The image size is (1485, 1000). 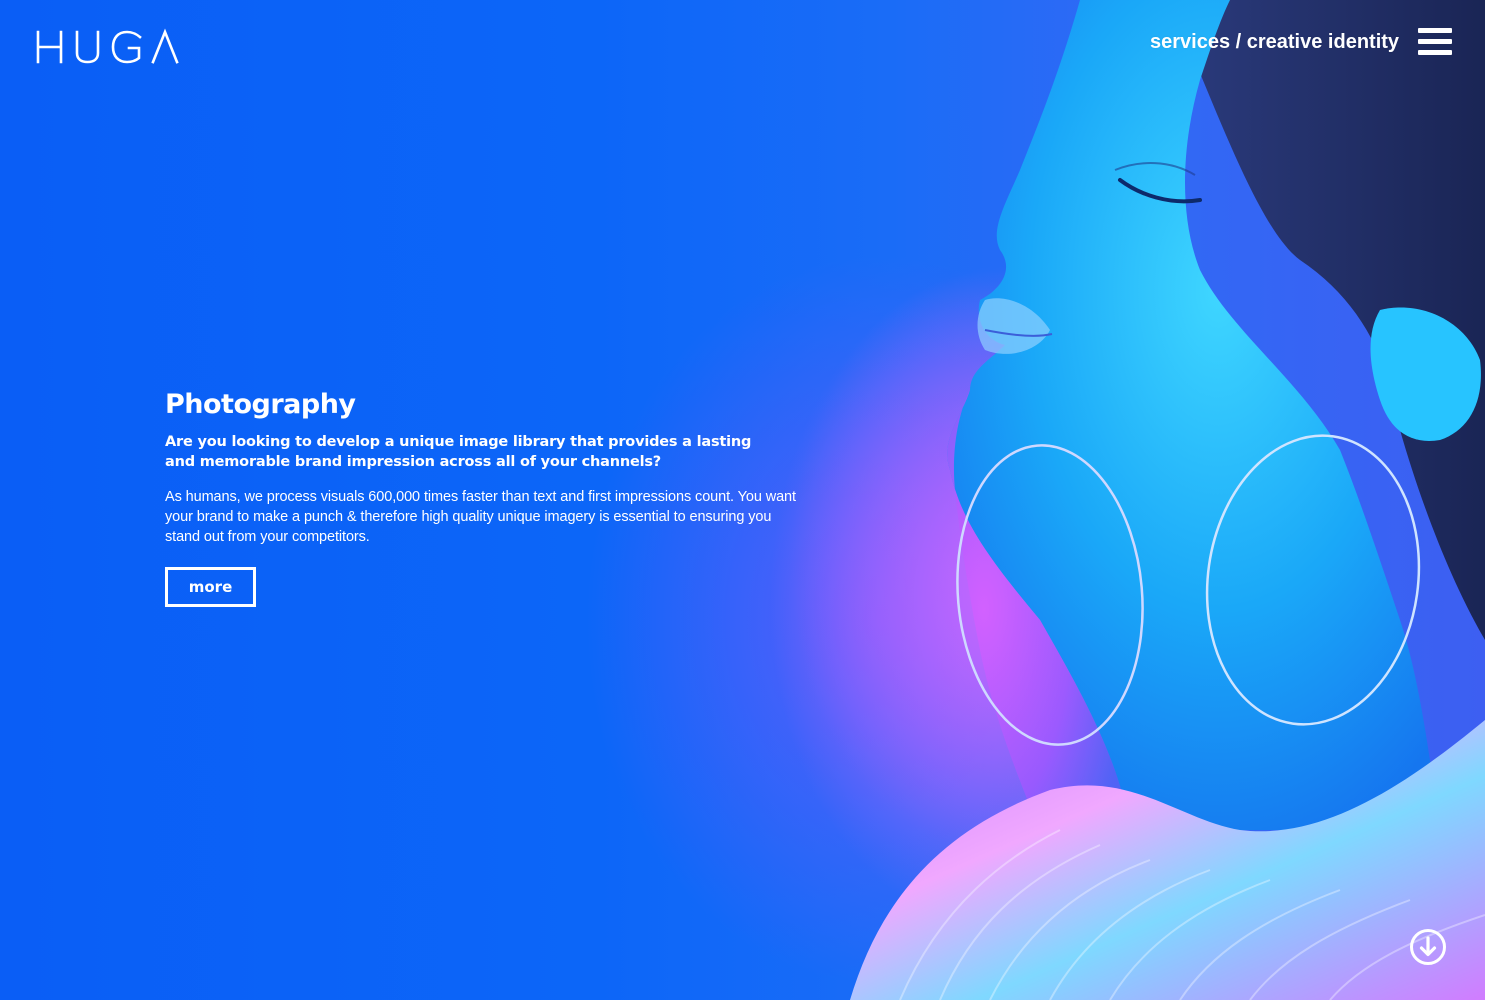 What do you see at coordinates (260, 404) in the screenshot?
I see `page-title: Photography` at bounding box center [260, 404].